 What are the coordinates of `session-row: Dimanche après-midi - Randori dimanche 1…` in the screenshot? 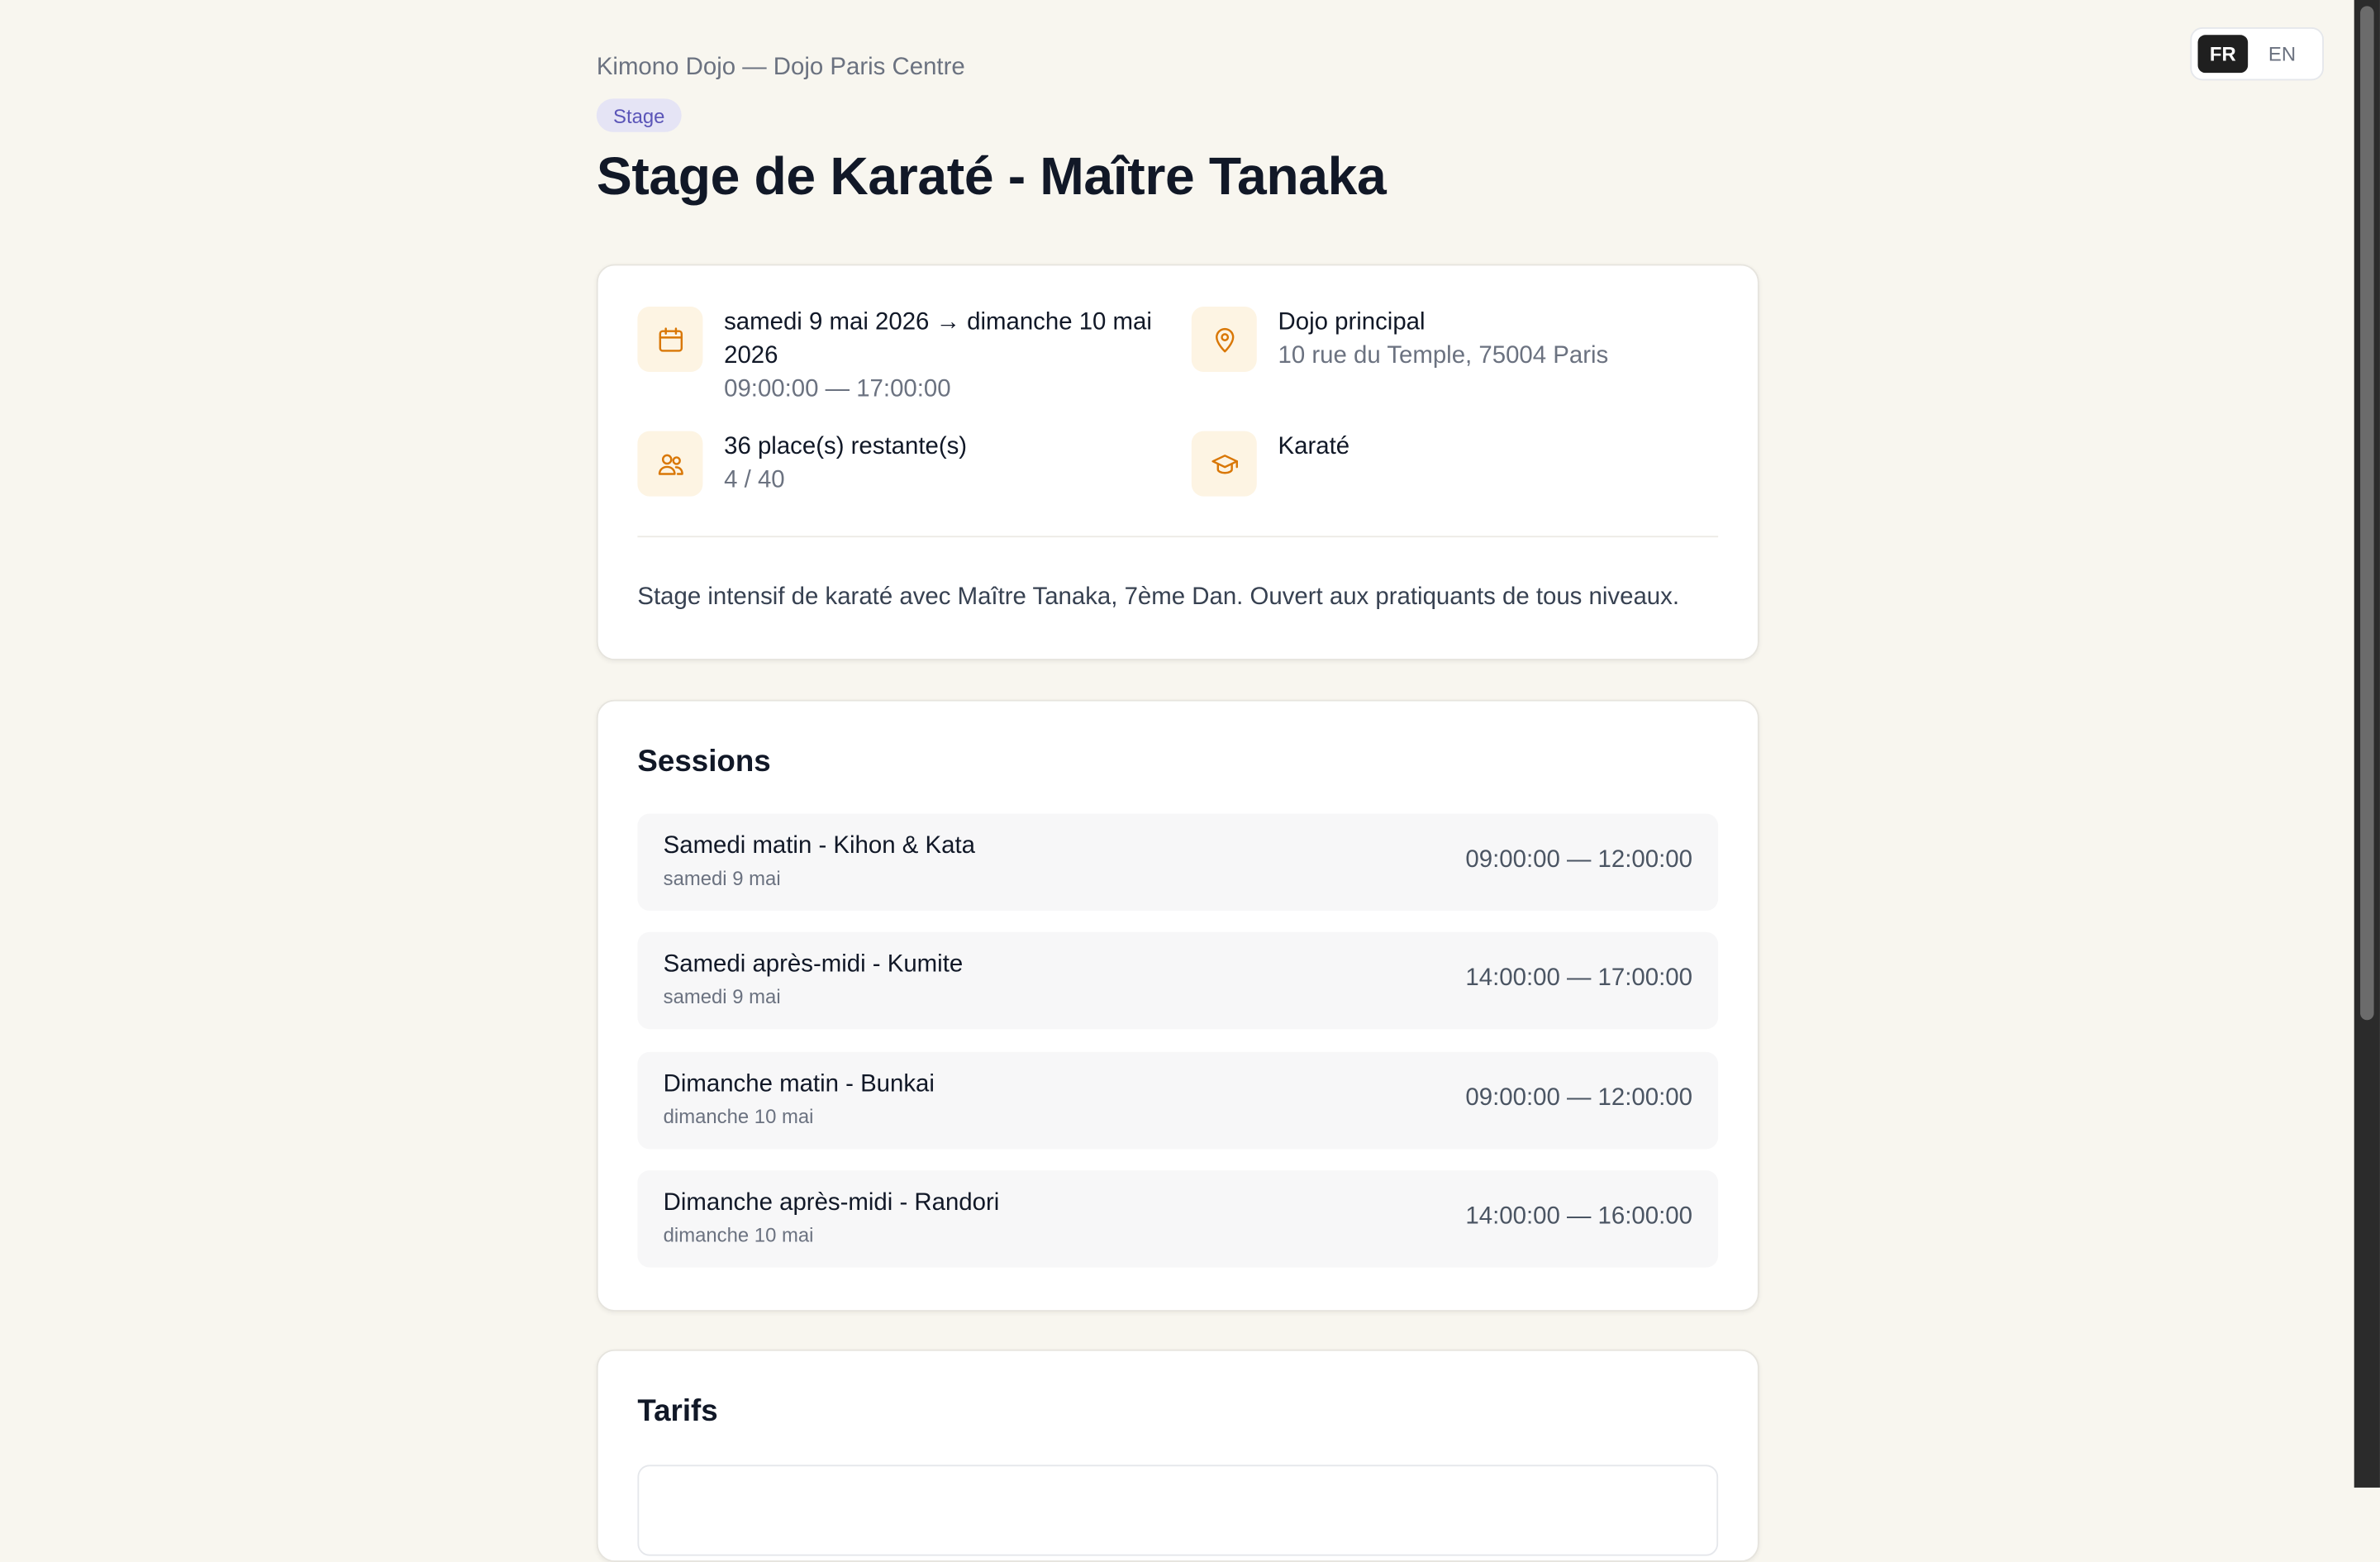 It's located at (1178, 1219).